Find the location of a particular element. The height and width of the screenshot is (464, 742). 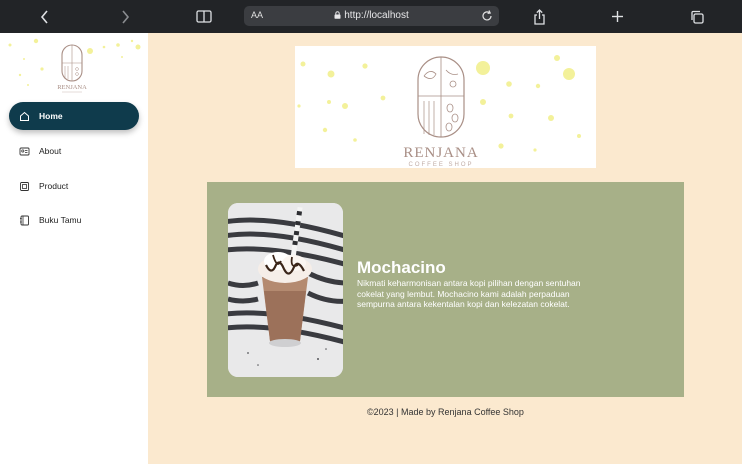

address-bar: AA http://localhost is located at coordinates (371, 16).